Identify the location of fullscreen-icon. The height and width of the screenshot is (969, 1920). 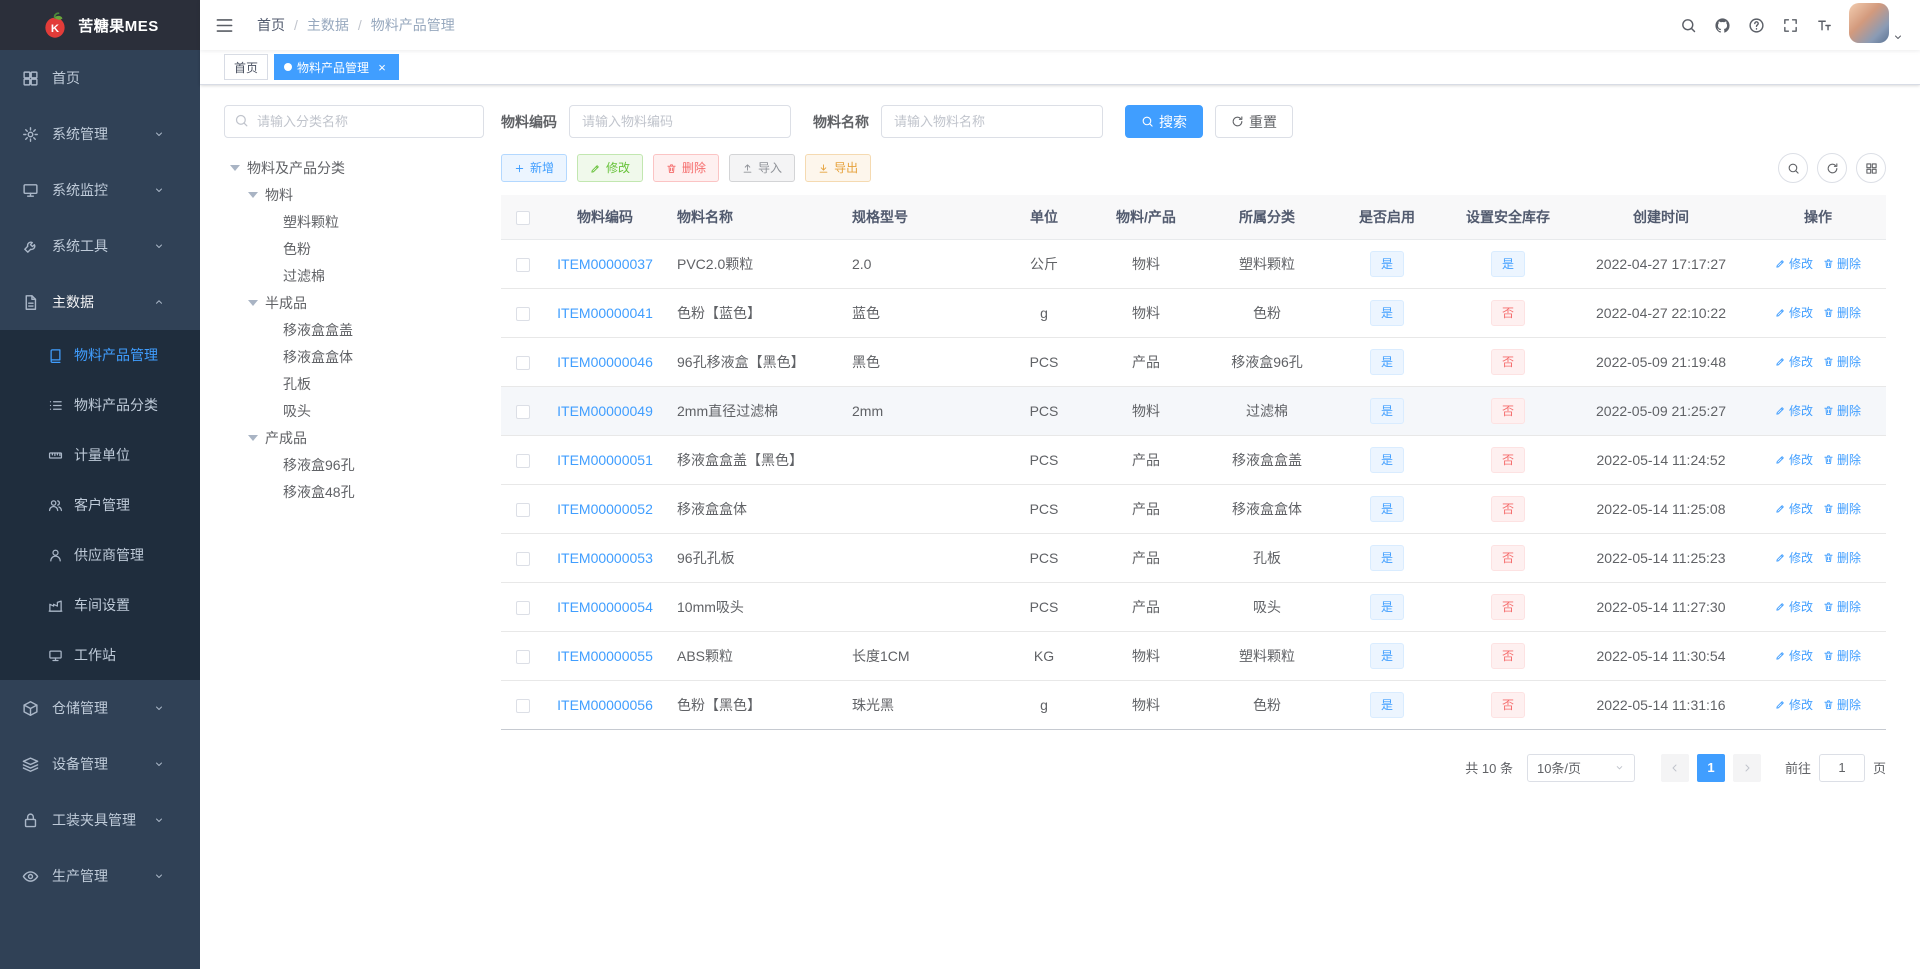
(1790, 25).